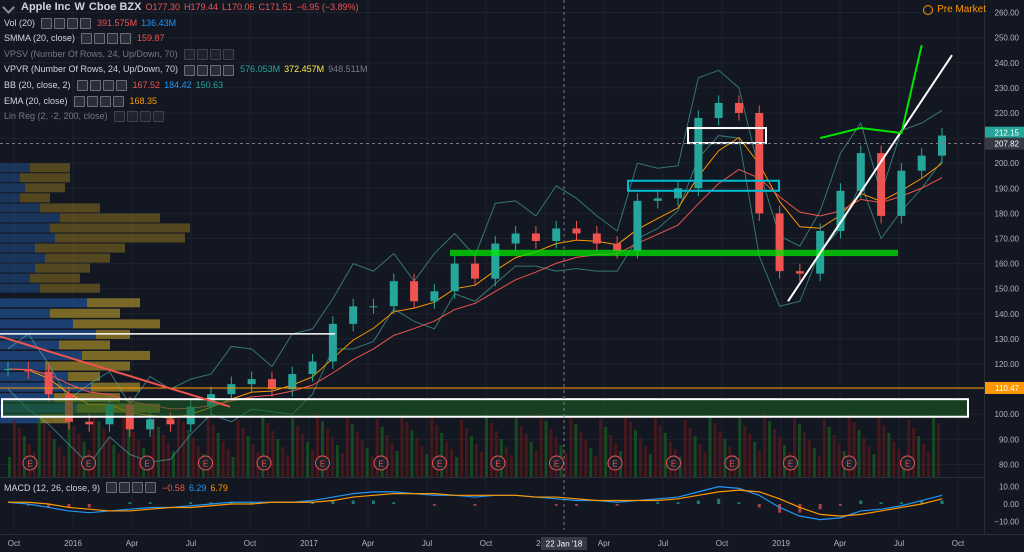 This screenshot has width=1024, height=552. What do you see at coordinates (191, 543) in the screenshot?
I see `time-tick-label: Jul` at bounding box center [191, 543].